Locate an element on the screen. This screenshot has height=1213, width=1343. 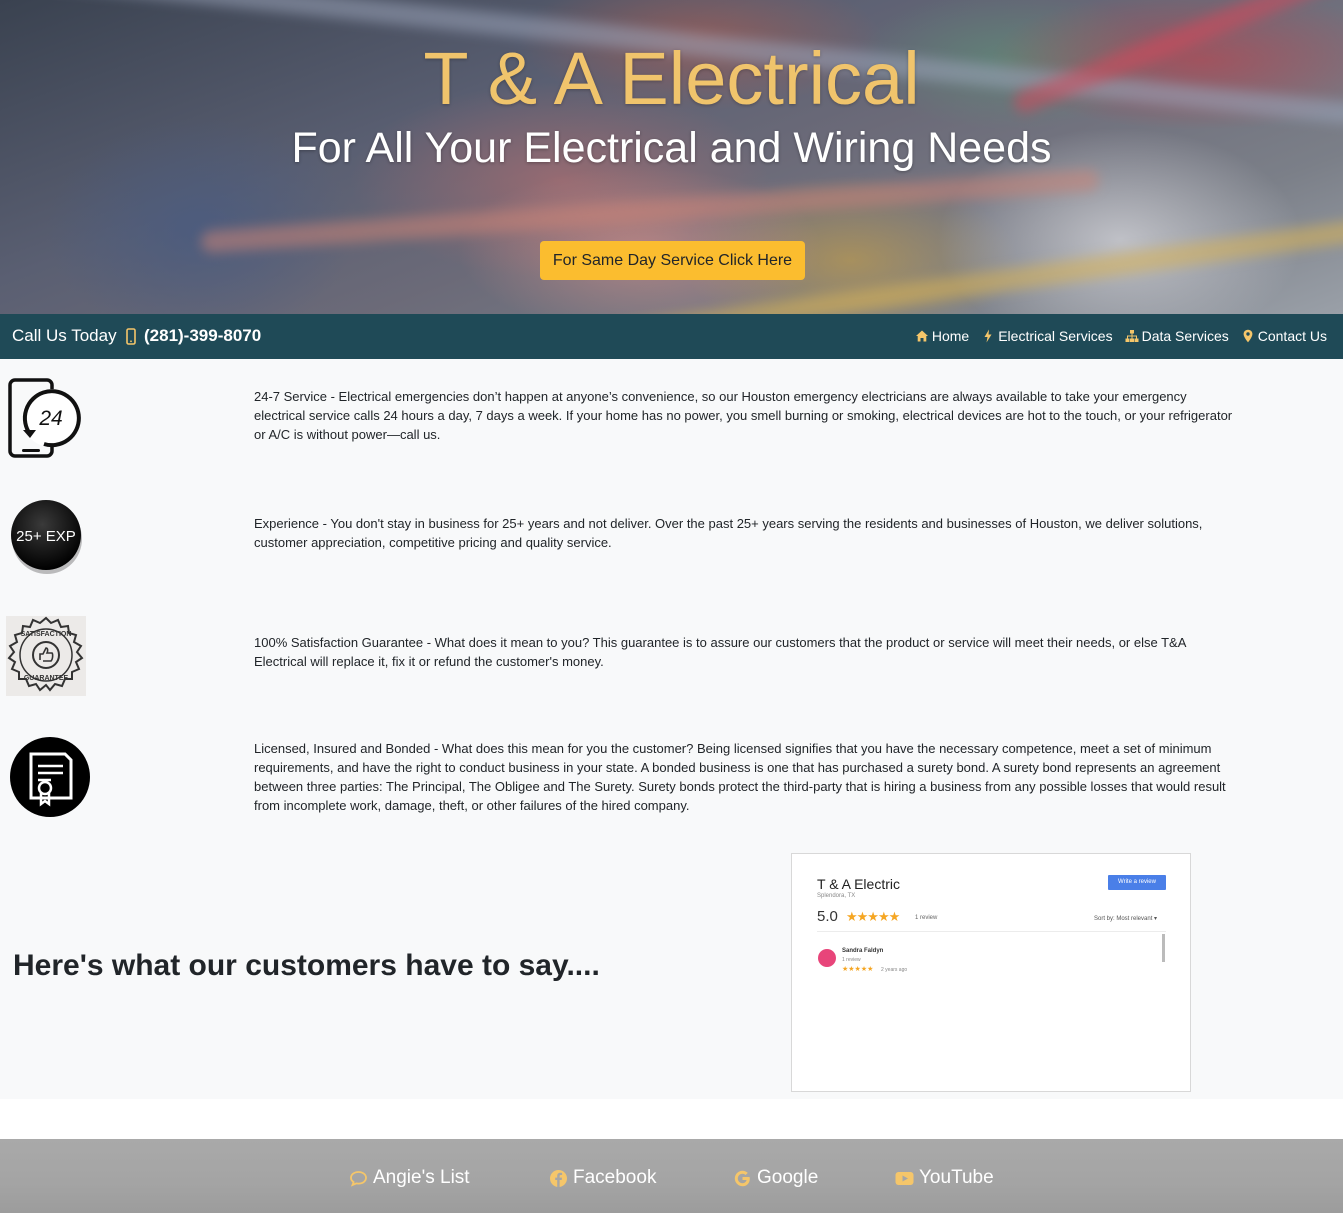
mobile-phone-icon is located at coordinates (131, 336).